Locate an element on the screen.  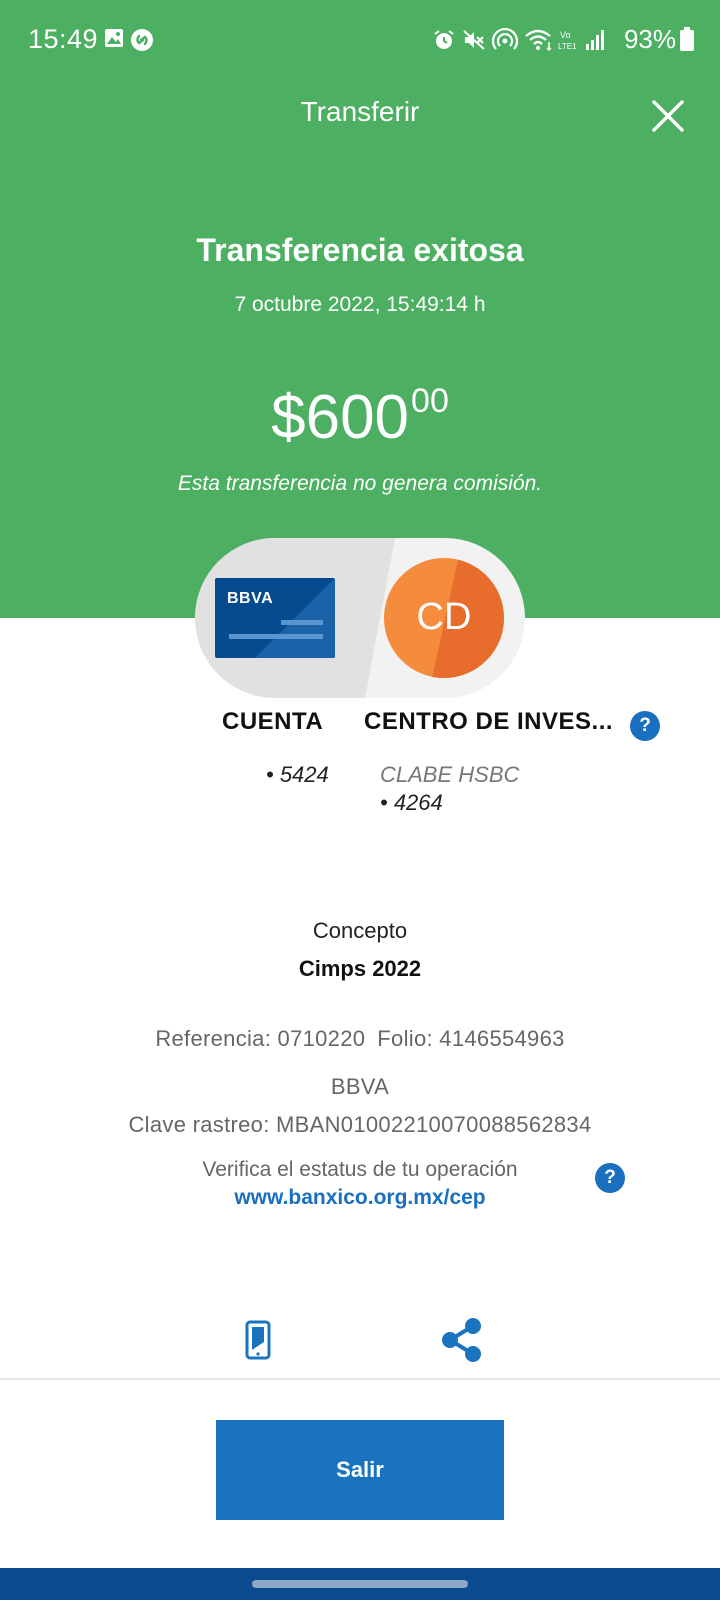
recipient-help-icon: ? is located at coordinates (645, 726).